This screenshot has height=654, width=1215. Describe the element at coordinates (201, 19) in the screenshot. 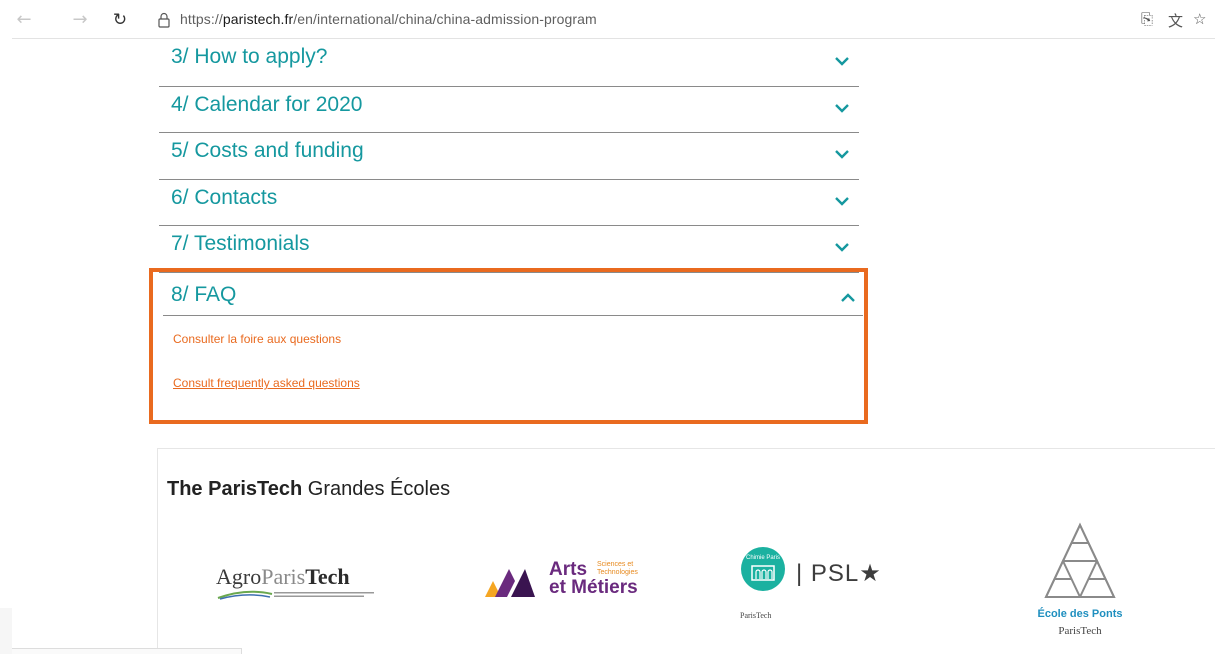

I see `url-prefix: https://` at that location.